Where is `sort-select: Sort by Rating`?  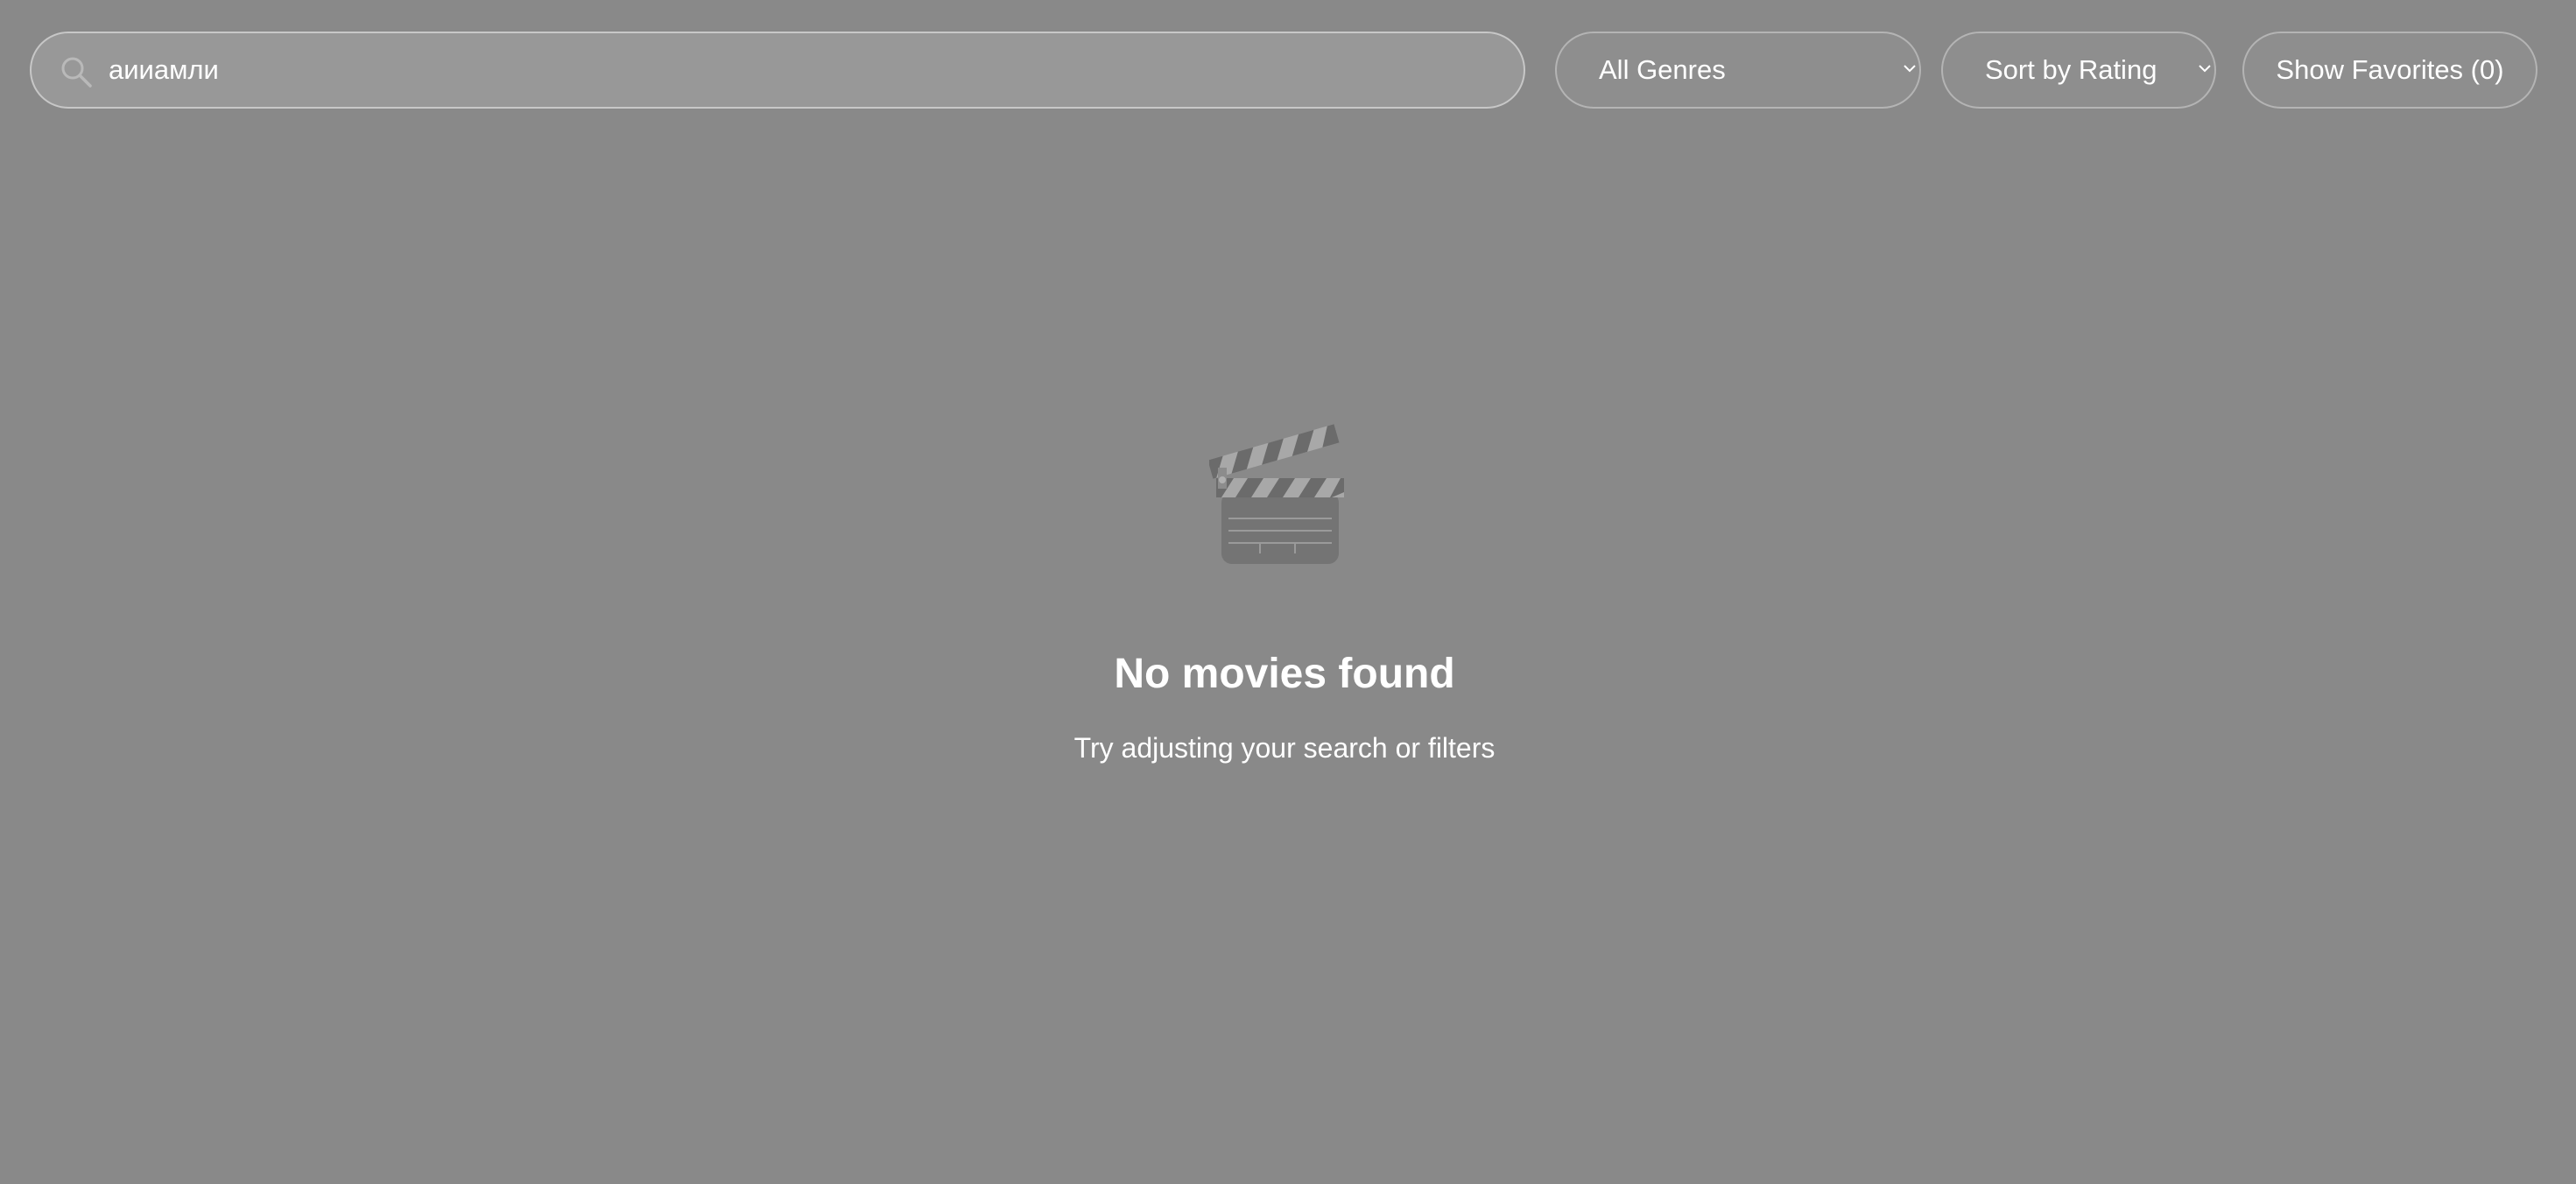 sort-select: Sort by Rating is located at coordinates (2078, 70).